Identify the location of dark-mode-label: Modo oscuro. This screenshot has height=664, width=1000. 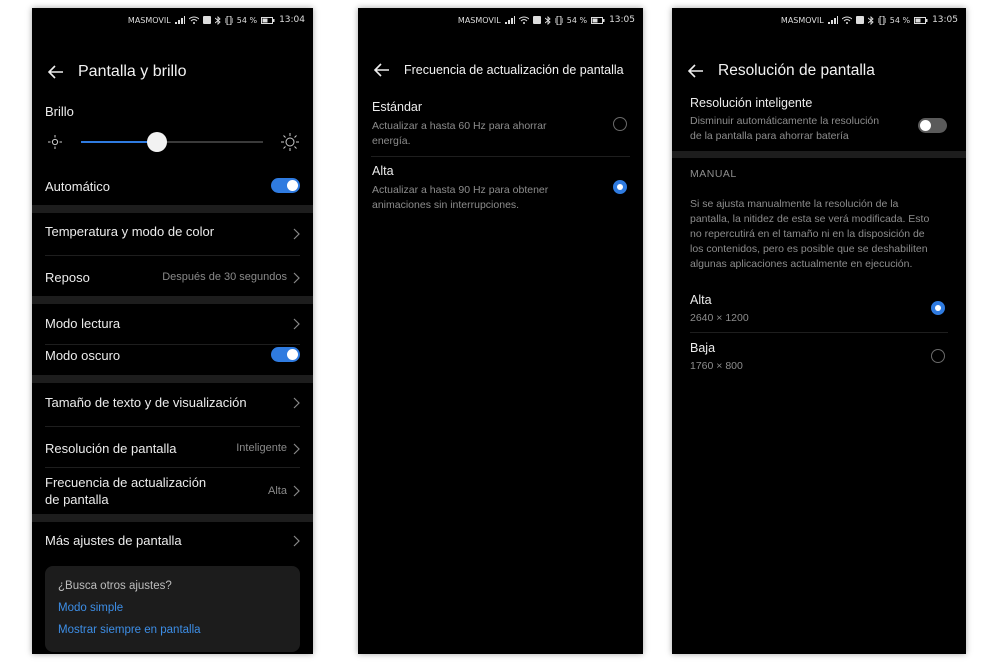
(83, 355).